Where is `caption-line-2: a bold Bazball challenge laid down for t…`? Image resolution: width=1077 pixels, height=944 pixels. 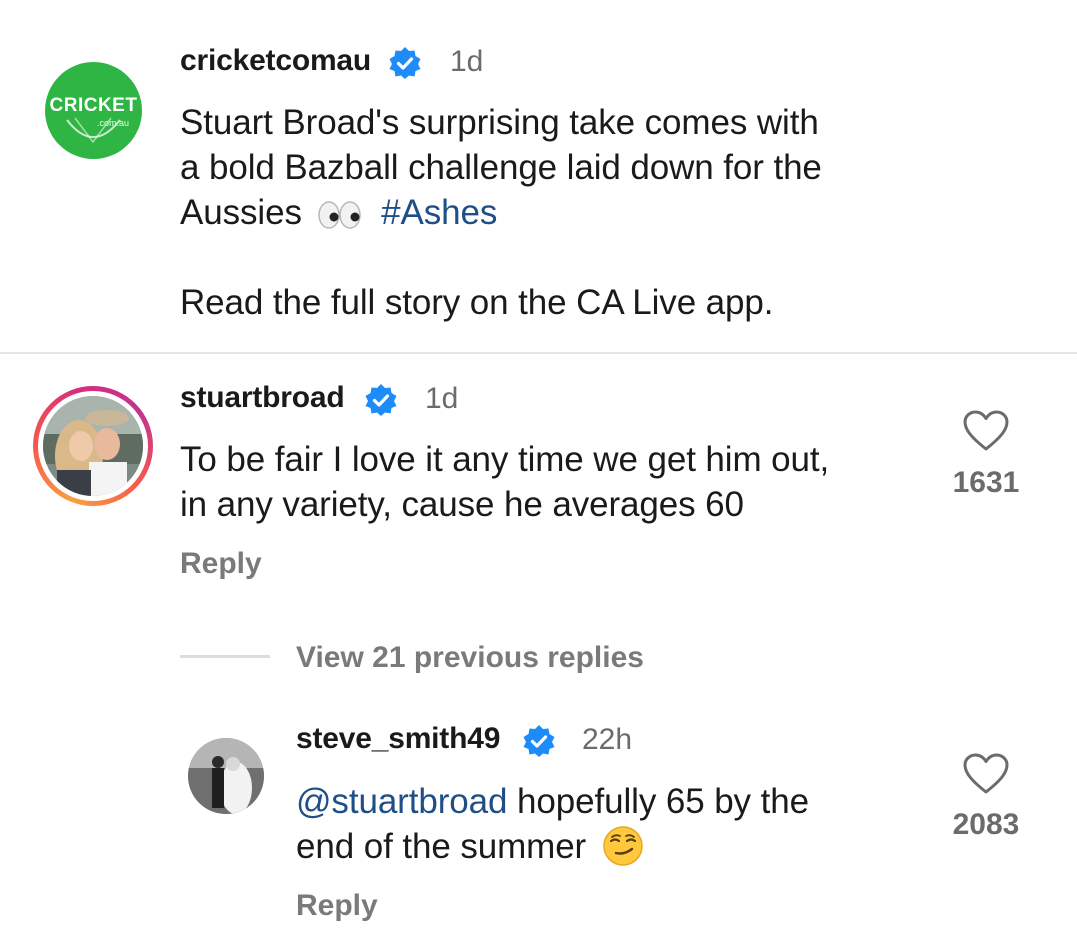
caption-line-2: a bold Bazball challenge laid down for t… is located at coordinates (501, 167).